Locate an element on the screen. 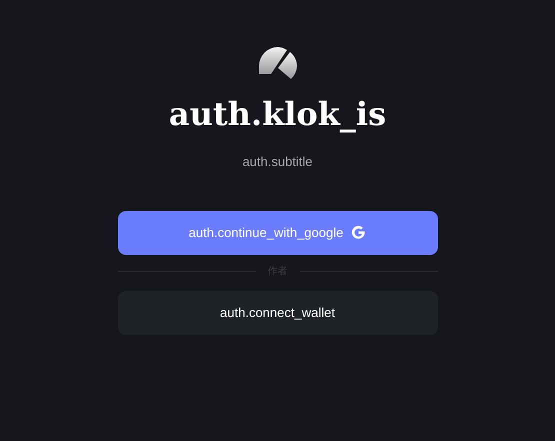  connect-wallet-button: auth.connect_wallet is located at coordinates (278, 312).